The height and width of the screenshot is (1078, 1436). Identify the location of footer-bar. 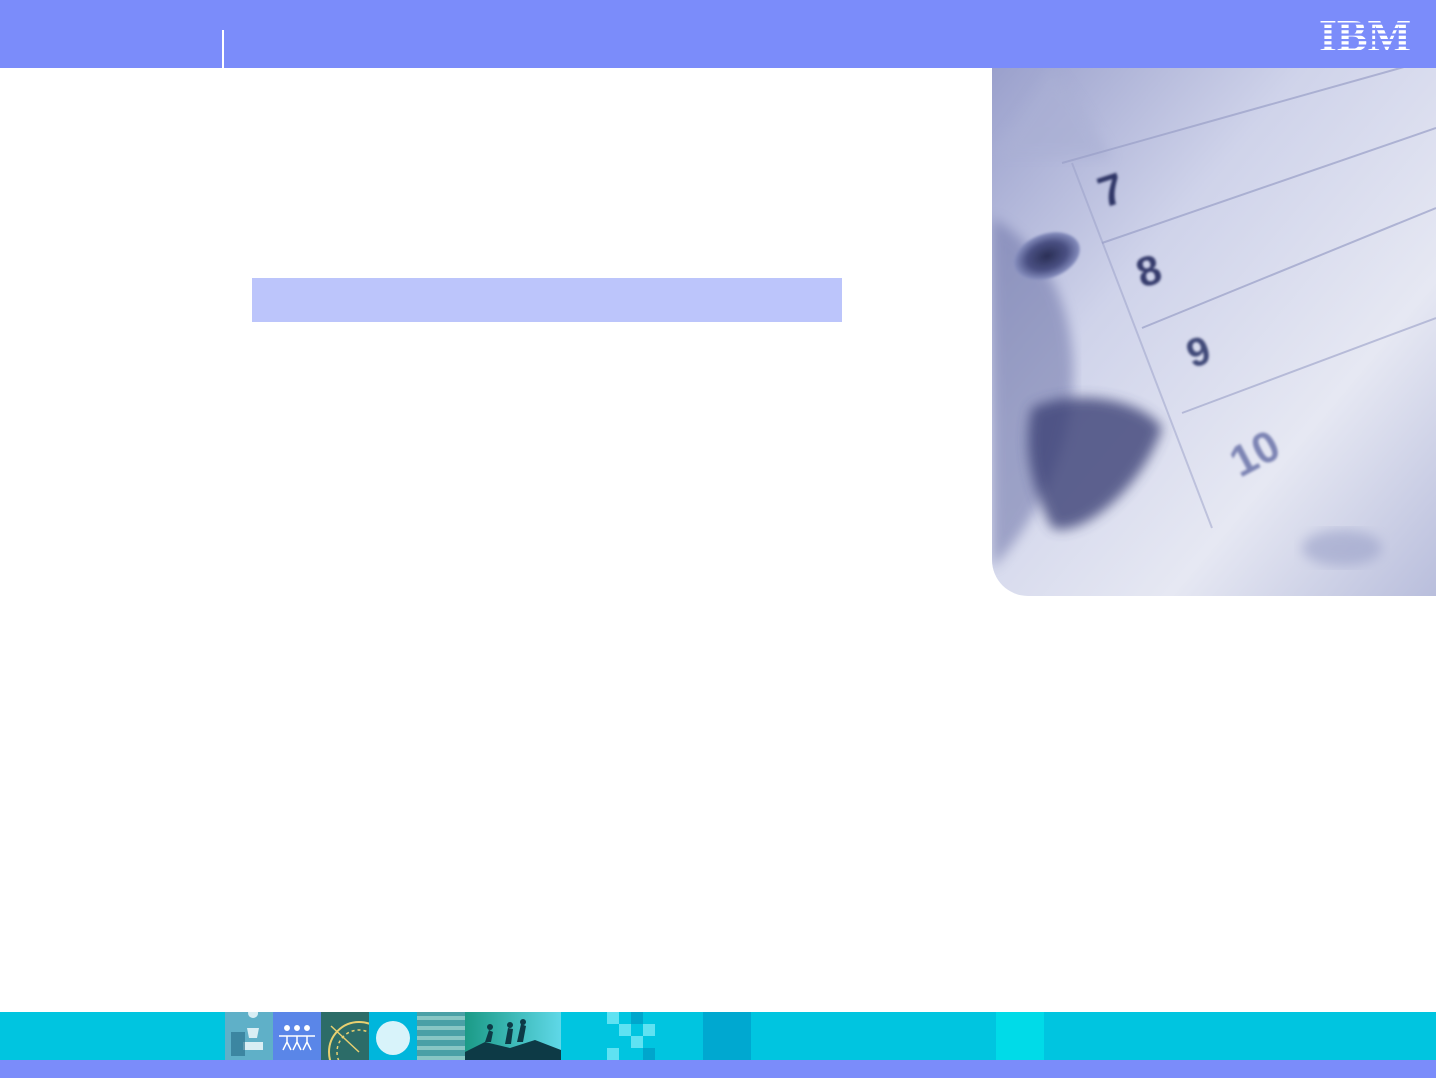
(718, 1069).